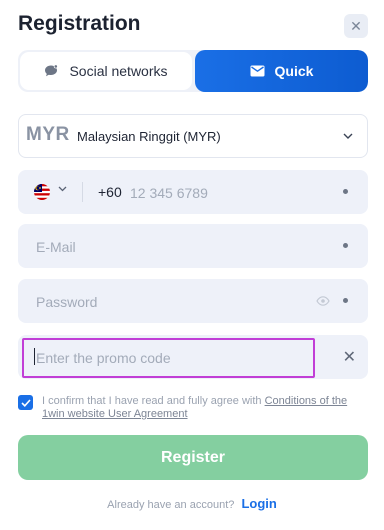 This screenshot has width=384, height=530. I want to click on phone-field: +60, so click(193, 192).